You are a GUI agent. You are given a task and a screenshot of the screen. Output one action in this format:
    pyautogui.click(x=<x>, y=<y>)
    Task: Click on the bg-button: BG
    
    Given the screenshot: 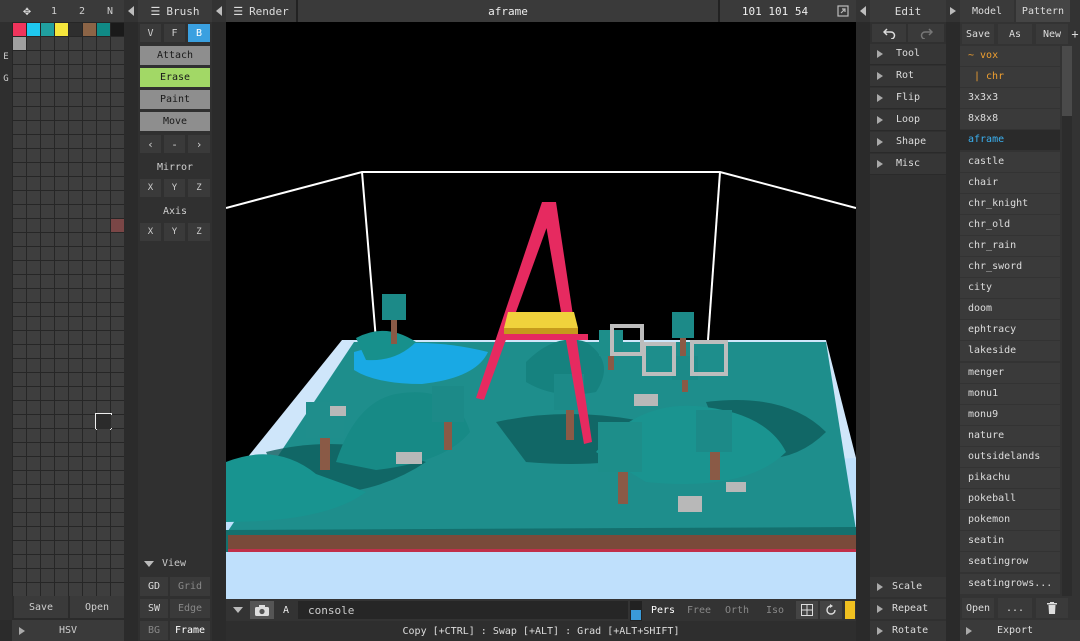 What is the action you would take?
    pyautogui.click(x=154, y=630)
    